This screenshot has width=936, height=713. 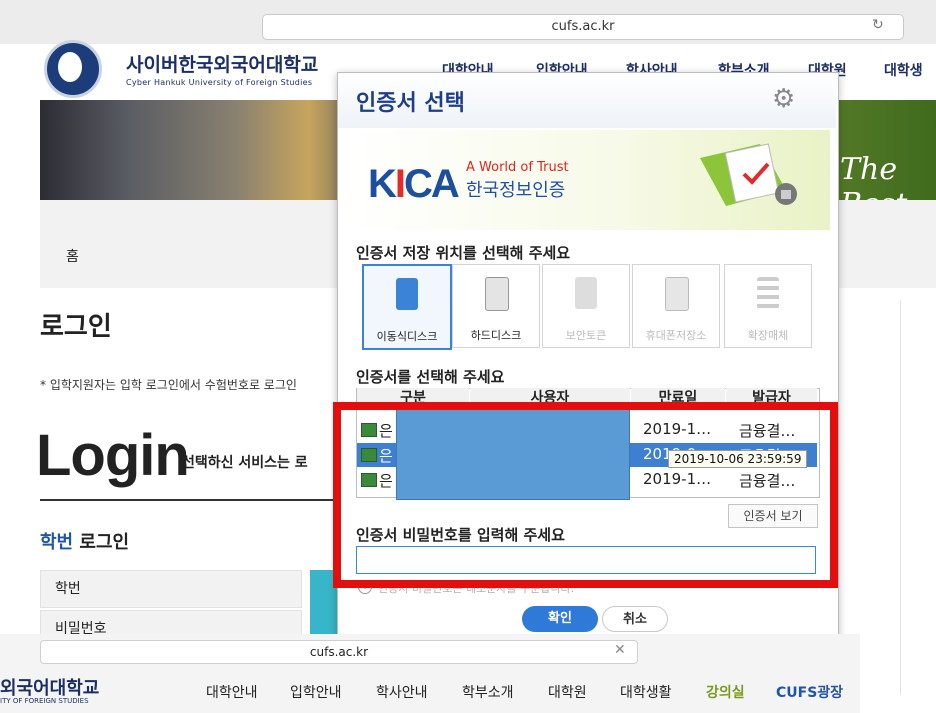 I want to click on dialog-title: 인증서 선택, so click(x=410, y=103).